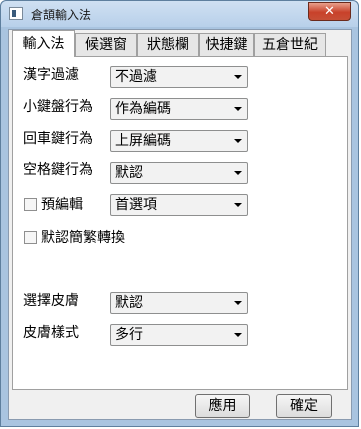 This screenshot has width=361, height=429. What do you see at coordinates (62, 205) in the screenshot?
I see `preedit-label: 預編輯` at bounding box center [62, 205].